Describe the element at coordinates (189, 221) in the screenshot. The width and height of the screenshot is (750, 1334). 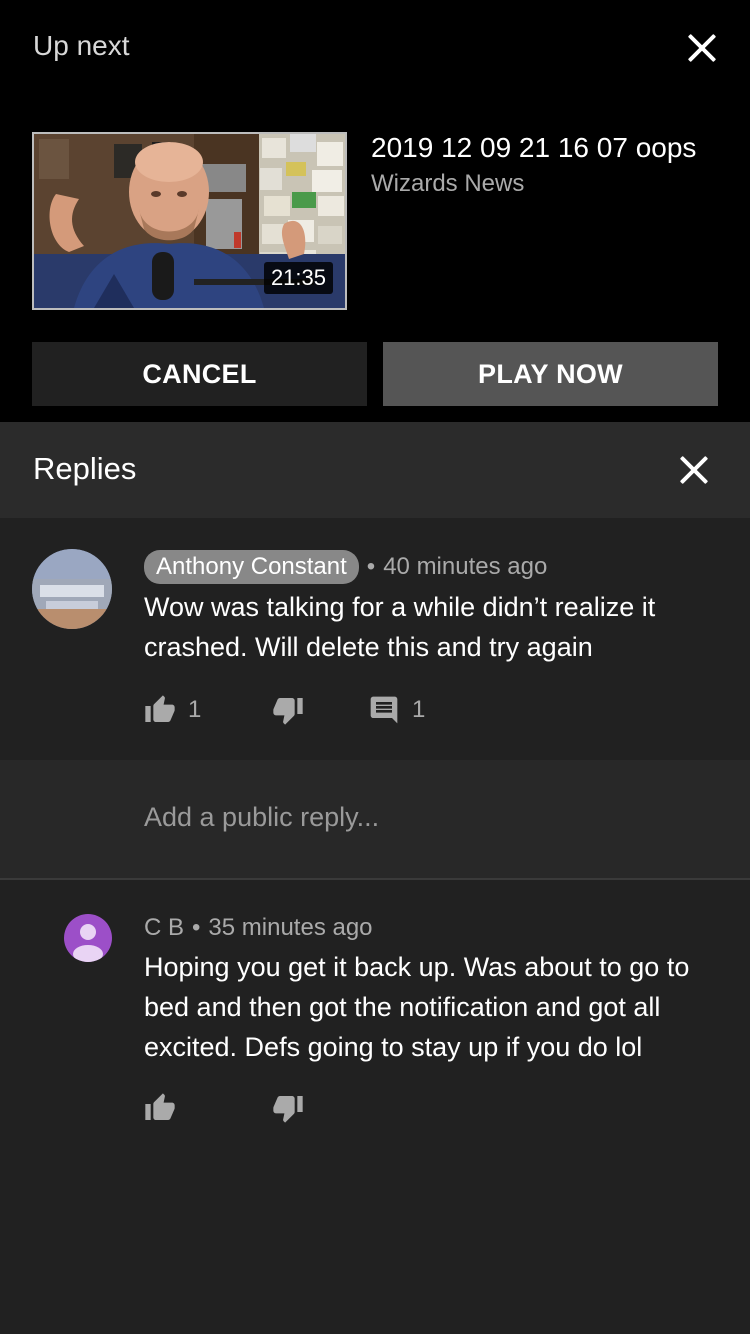
I see `video-thumbnail: 21:35` at that location.